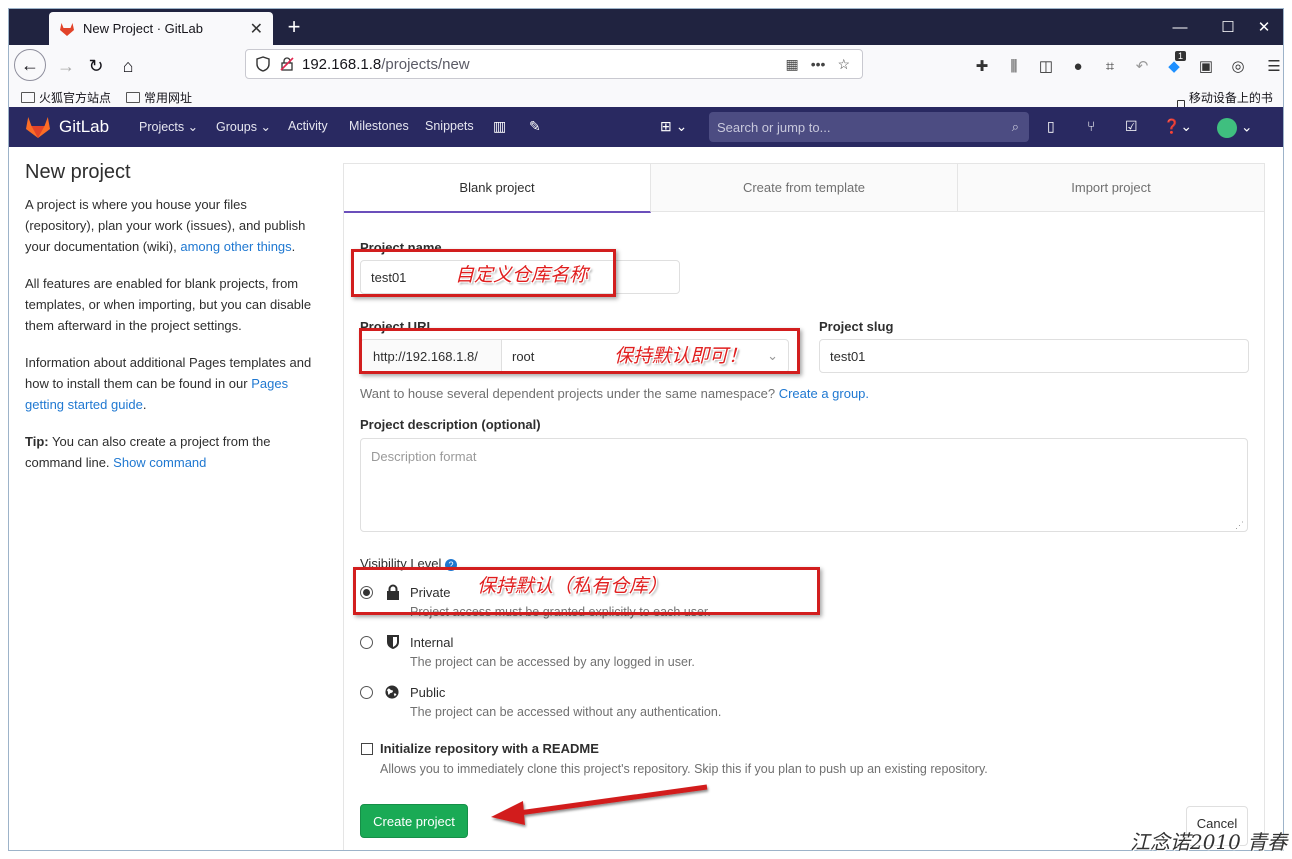 This screenshot has width=1292, height=859. I want to click on nav-projects: Projects ⌄, so click(168, 126).